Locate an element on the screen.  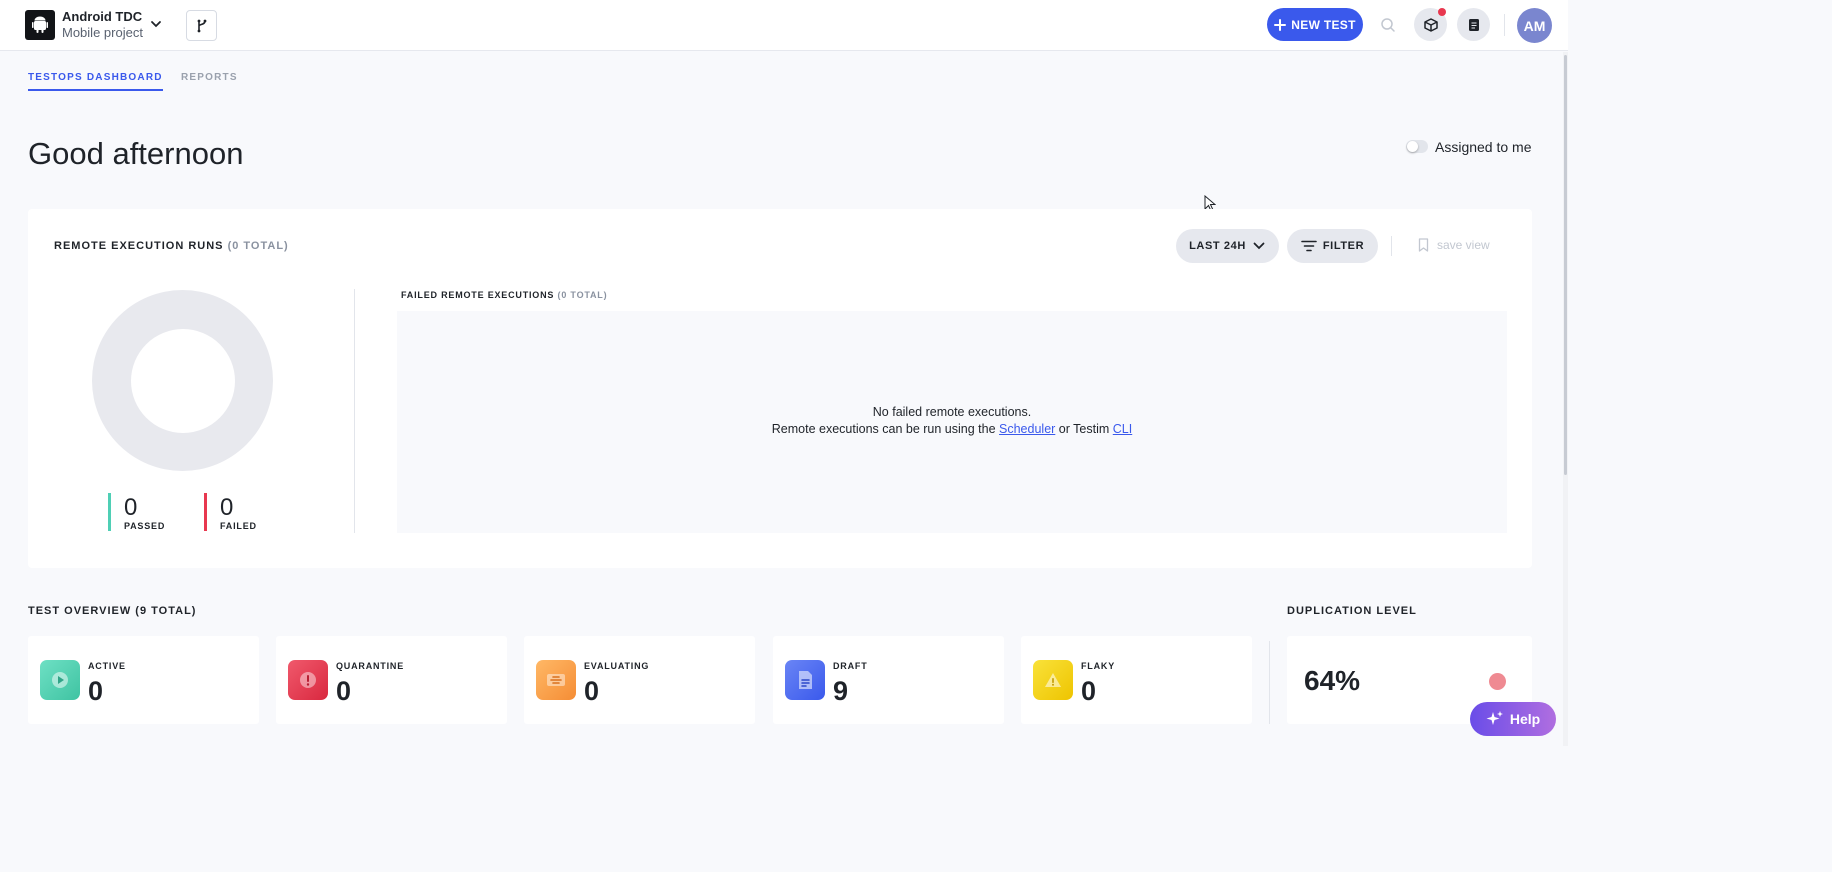
failed-executions-total: (0 TOTAL) is located at coordinates (582, 295).